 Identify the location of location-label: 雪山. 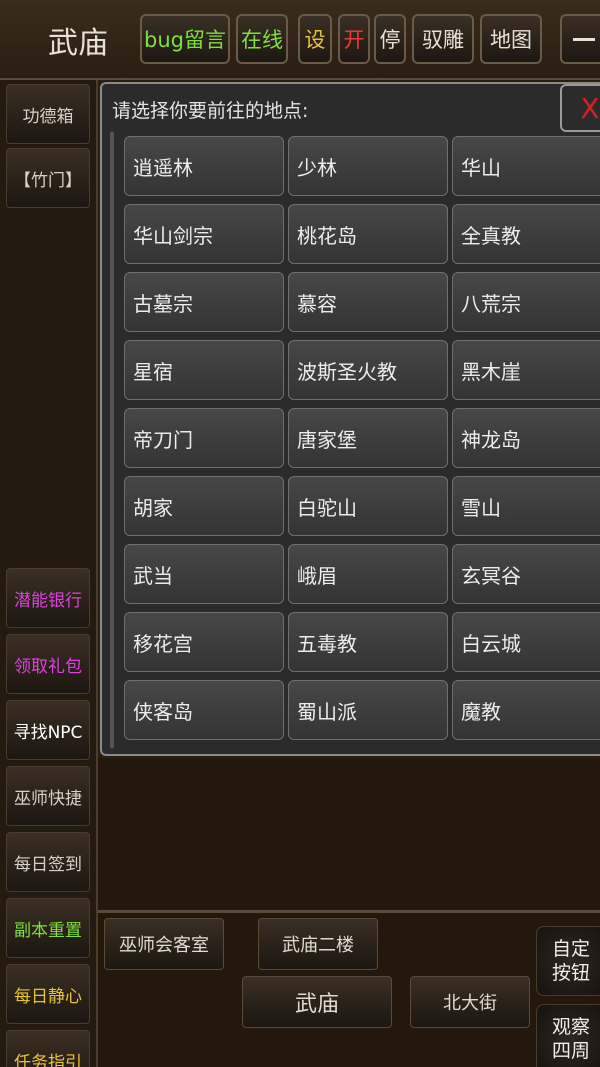
(481, 507).